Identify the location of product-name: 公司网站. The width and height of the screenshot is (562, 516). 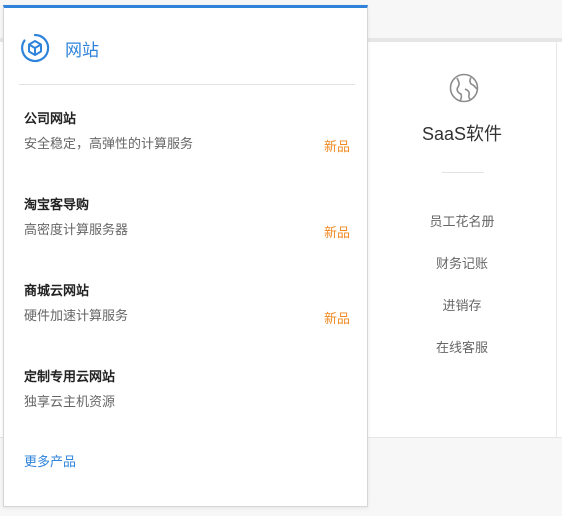
(50, 119).